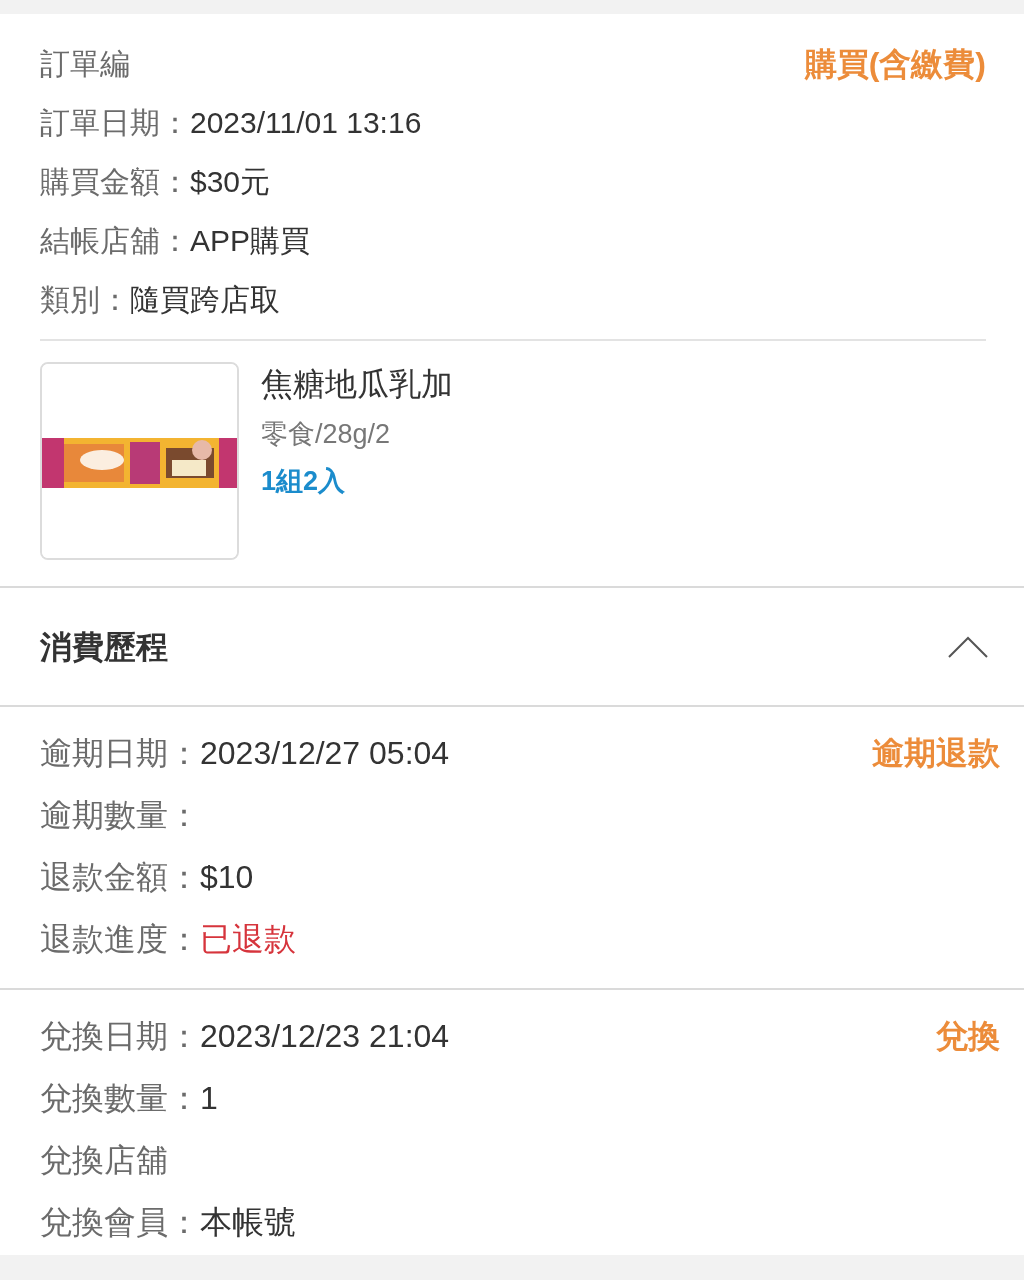 The width and height of the screenshot is (1024, 1280). What do you see at coordinates (115, 182) in the screenshot?
I see `field-label: 購買金額：` at bounding box center [115, 182].